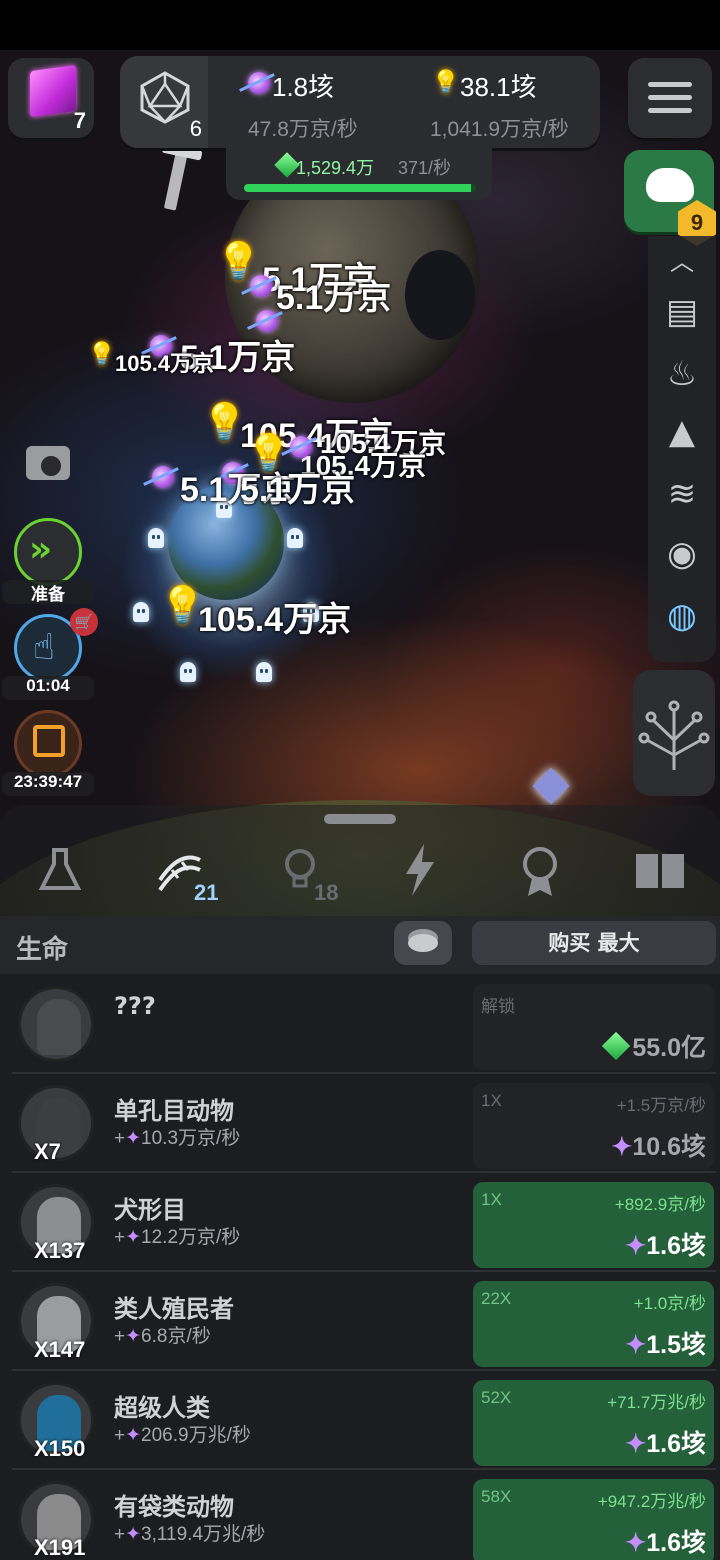 This screenshot has height=1560, width=720. Describe the element at coordinates (499, 129) in the screenshot. I see `idea-rate: 1,041.9万京/秒` at that location.